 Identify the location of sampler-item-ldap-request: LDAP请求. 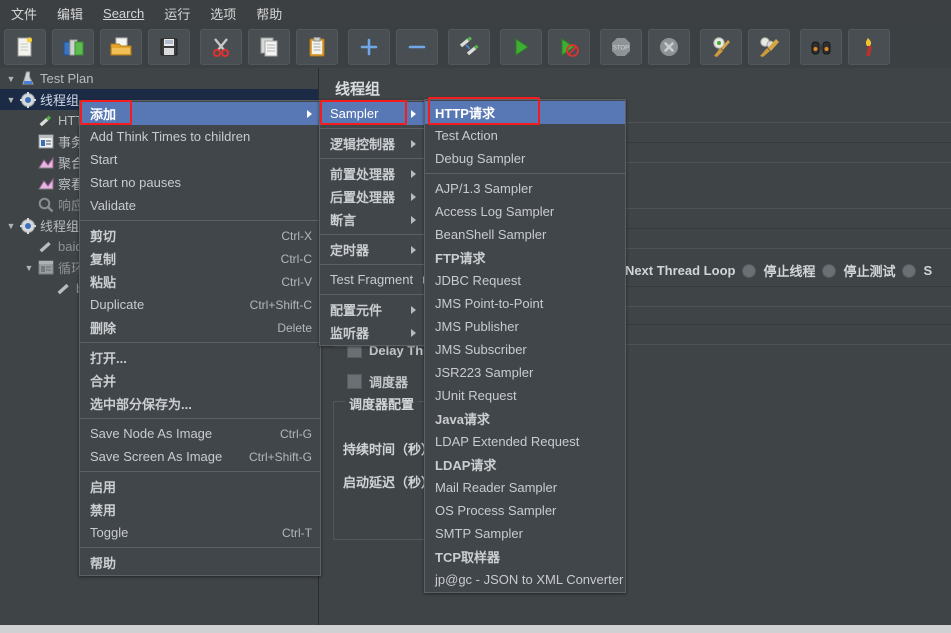
(525, 464).